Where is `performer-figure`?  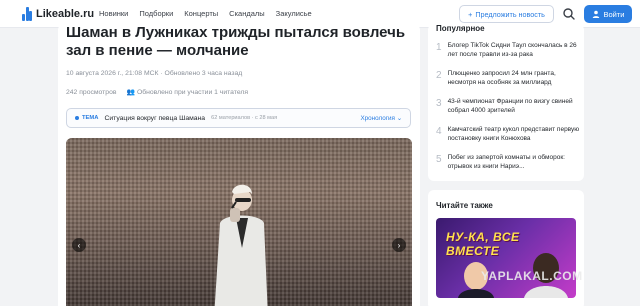 performer-figure is located at coordinates (513, 275).